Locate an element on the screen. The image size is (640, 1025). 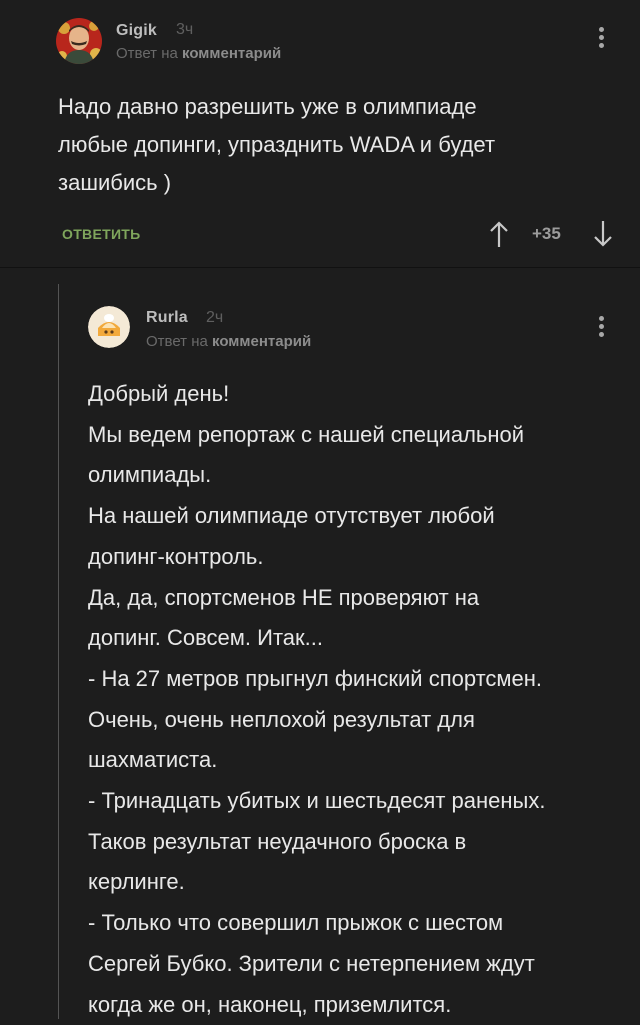
comment-time: 2ч is located at coordinates (215, 317).